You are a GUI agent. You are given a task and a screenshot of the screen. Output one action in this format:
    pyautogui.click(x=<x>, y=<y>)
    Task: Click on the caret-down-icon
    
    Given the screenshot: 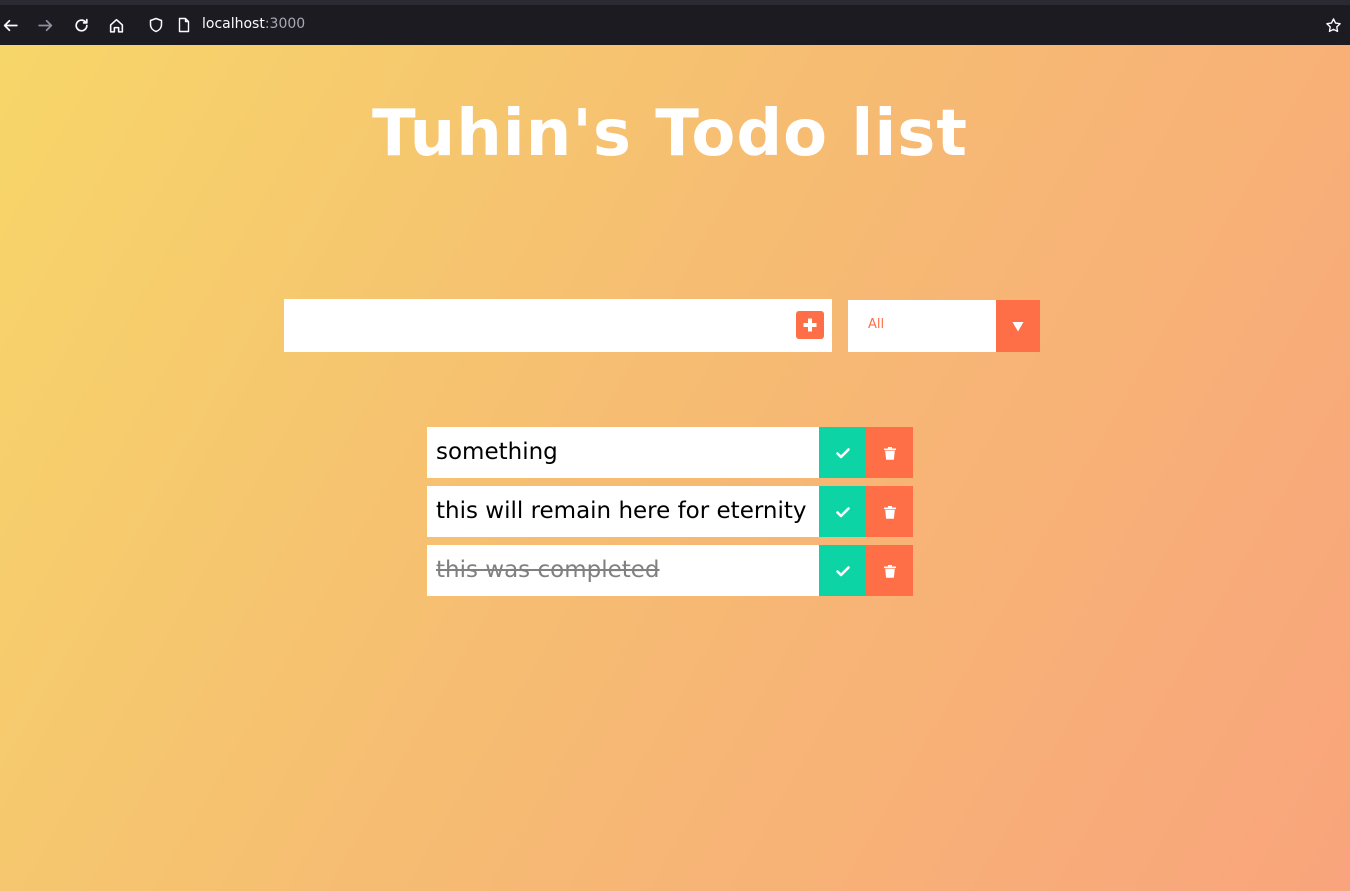 What is the action you would take?
    pyautogui.click(x=1018, y=327)
    